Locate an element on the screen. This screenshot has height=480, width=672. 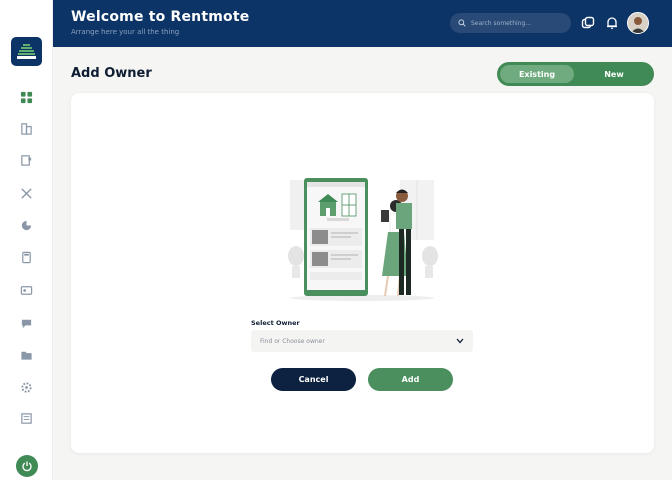
sidebar-item-contacts is located at coordinates (26, 290).